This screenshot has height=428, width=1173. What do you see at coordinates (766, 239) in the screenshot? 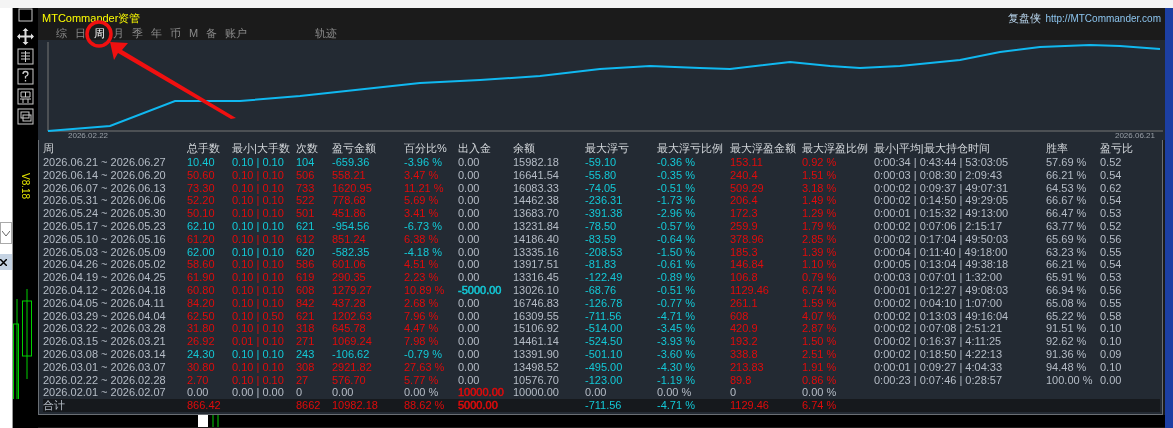
I see `float-profit-cell: 378.96` at bounding box center [766, 239].